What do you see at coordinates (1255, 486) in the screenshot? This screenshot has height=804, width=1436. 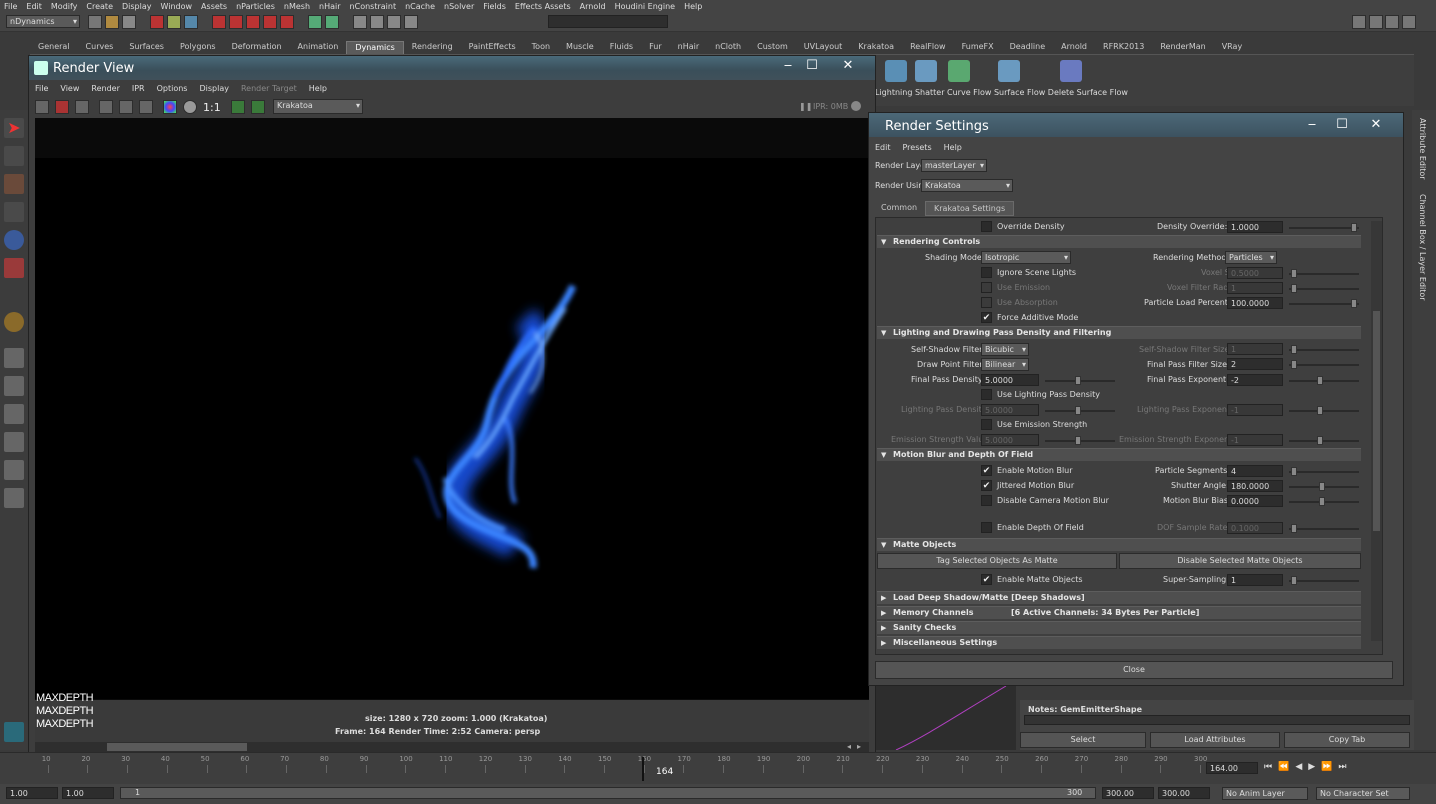 I see `shutter-angle-field: 180.0000` at bounding box center [1255, 486].